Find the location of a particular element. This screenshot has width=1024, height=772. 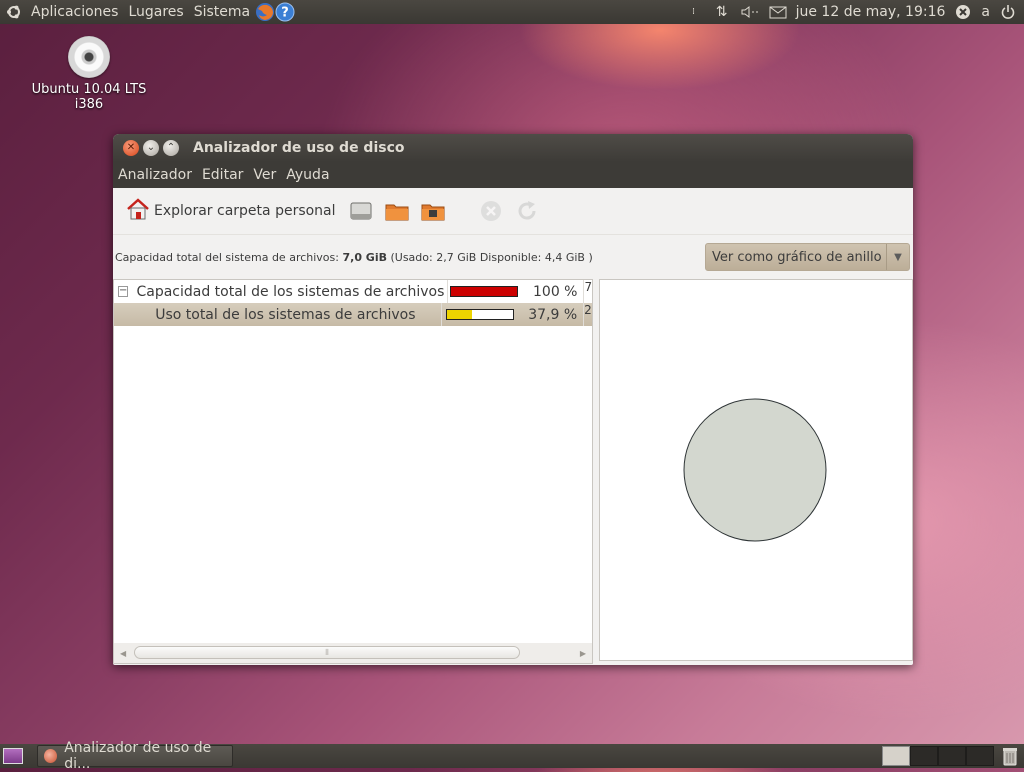

scrollbar-thumb: ⦀ is located at coordinates (327, 652).